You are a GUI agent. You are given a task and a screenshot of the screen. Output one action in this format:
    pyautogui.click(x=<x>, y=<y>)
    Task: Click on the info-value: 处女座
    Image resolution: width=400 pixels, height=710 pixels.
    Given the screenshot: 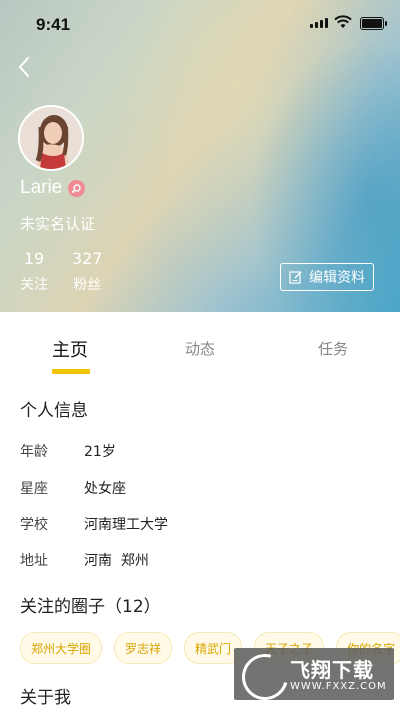 What is the action you would take?
    pyautogui.click(x=105, y=489)
    